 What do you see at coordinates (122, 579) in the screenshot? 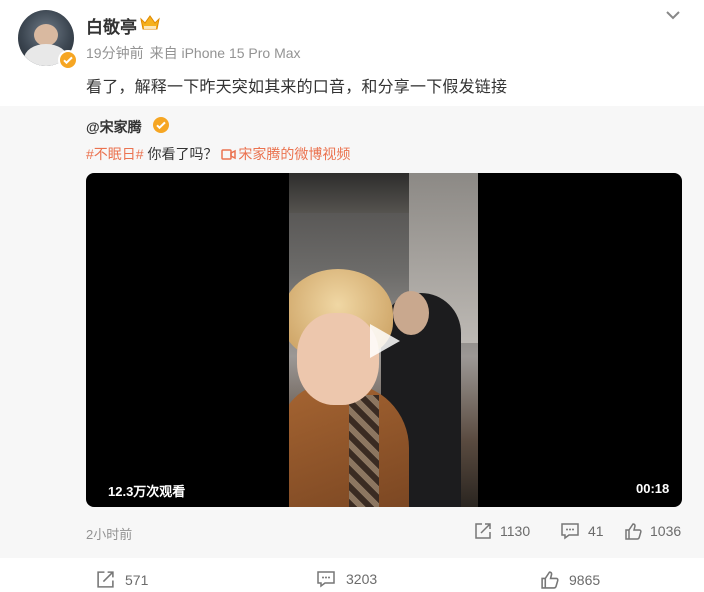
I see `repost-button: 571` at bounding box center [122, 579].